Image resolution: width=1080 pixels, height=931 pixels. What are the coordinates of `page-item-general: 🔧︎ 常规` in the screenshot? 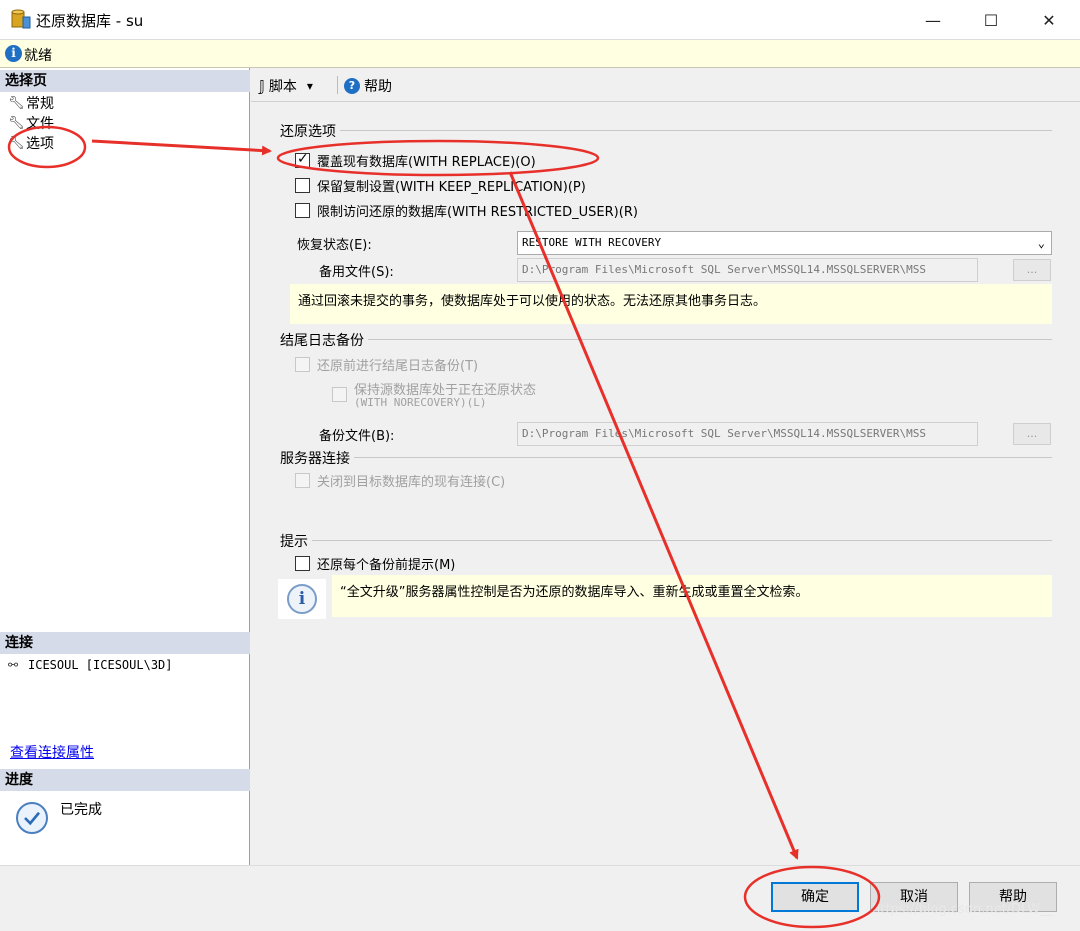 It's located at (31, 103).